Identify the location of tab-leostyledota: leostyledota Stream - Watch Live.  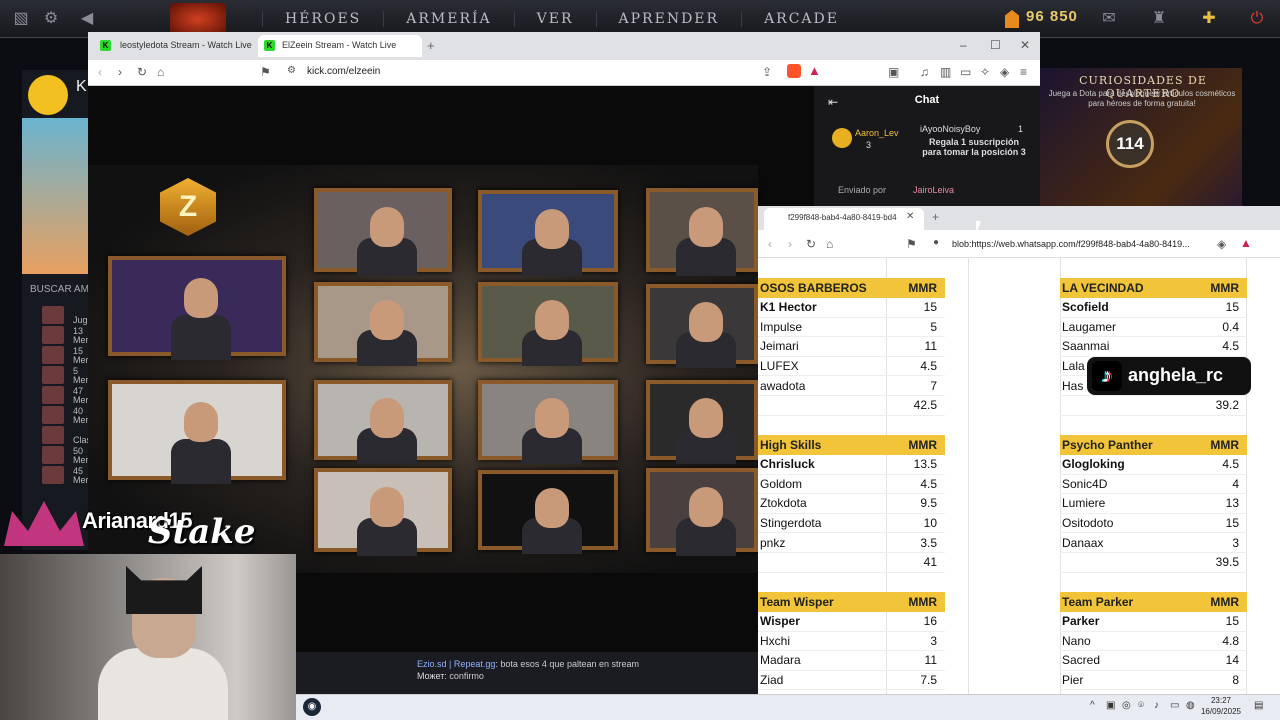
(176, 46).